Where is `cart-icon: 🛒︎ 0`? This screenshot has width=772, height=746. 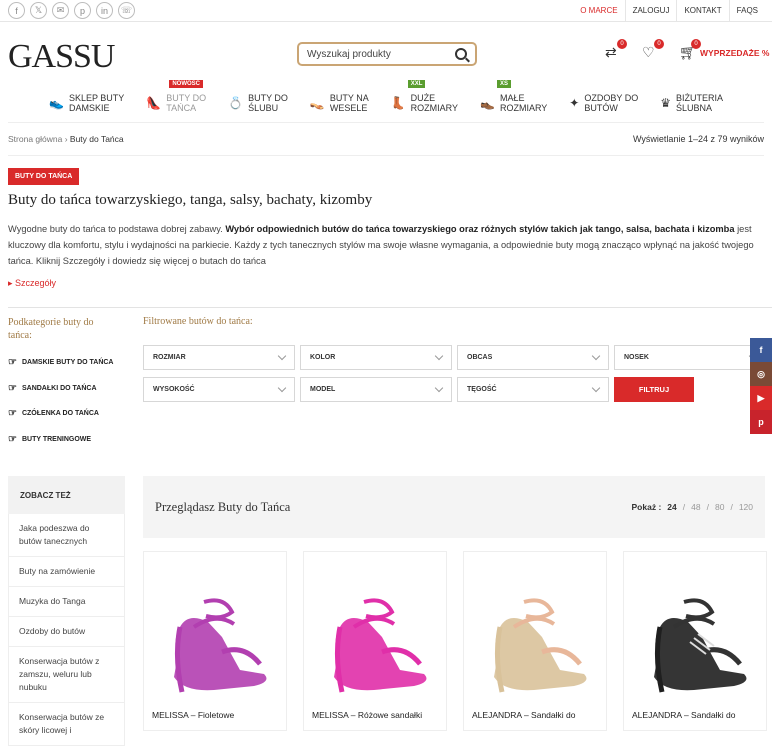
cart-icon: 🛒︎ 0 is located at coordinates (690, 50).